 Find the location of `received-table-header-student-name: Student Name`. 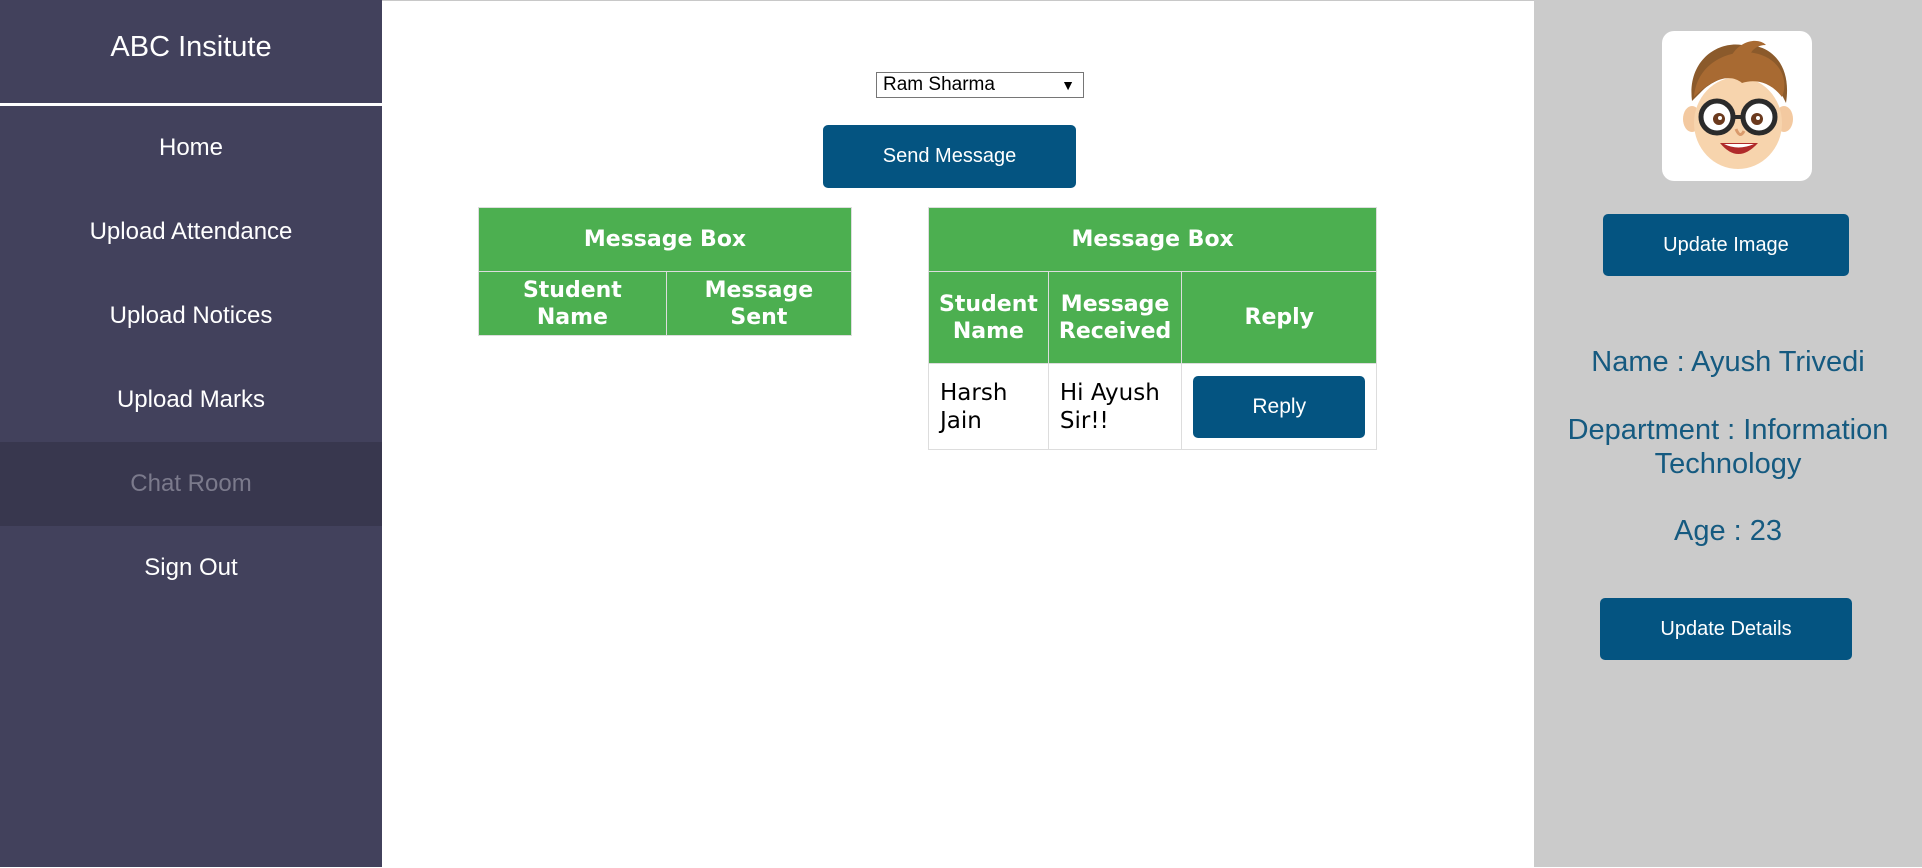

received-table-header-student-name: Student Name is located at coordinates (988, 317).